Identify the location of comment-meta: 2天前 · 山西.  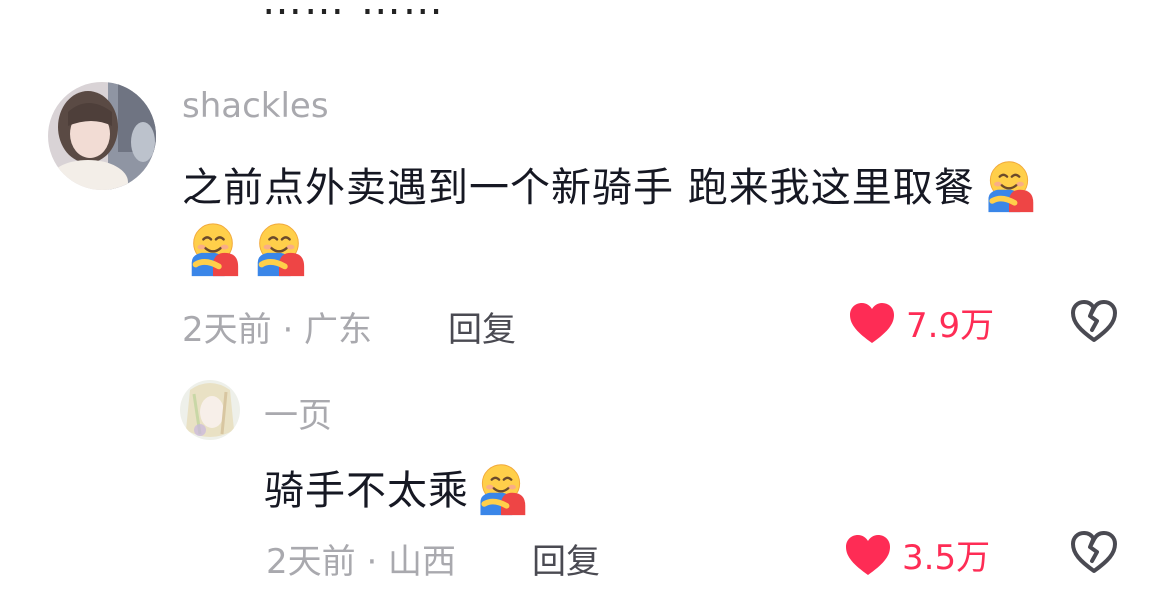
(361, 562).